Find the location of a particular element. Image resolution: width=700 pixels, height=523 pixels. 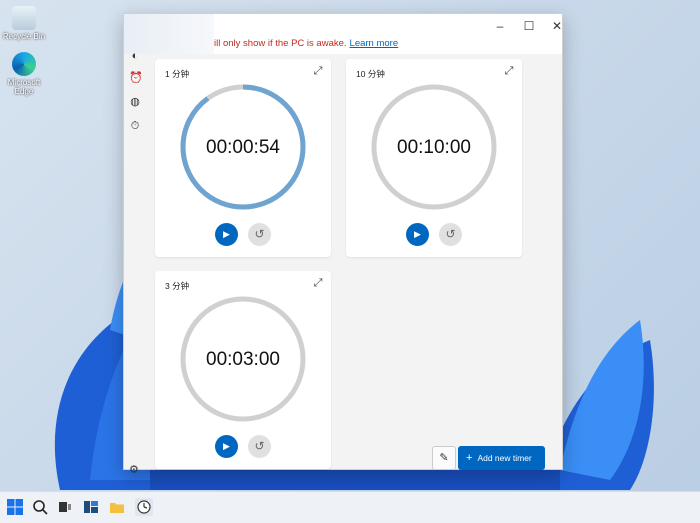

taskbar is located at coordinates (350, 507).